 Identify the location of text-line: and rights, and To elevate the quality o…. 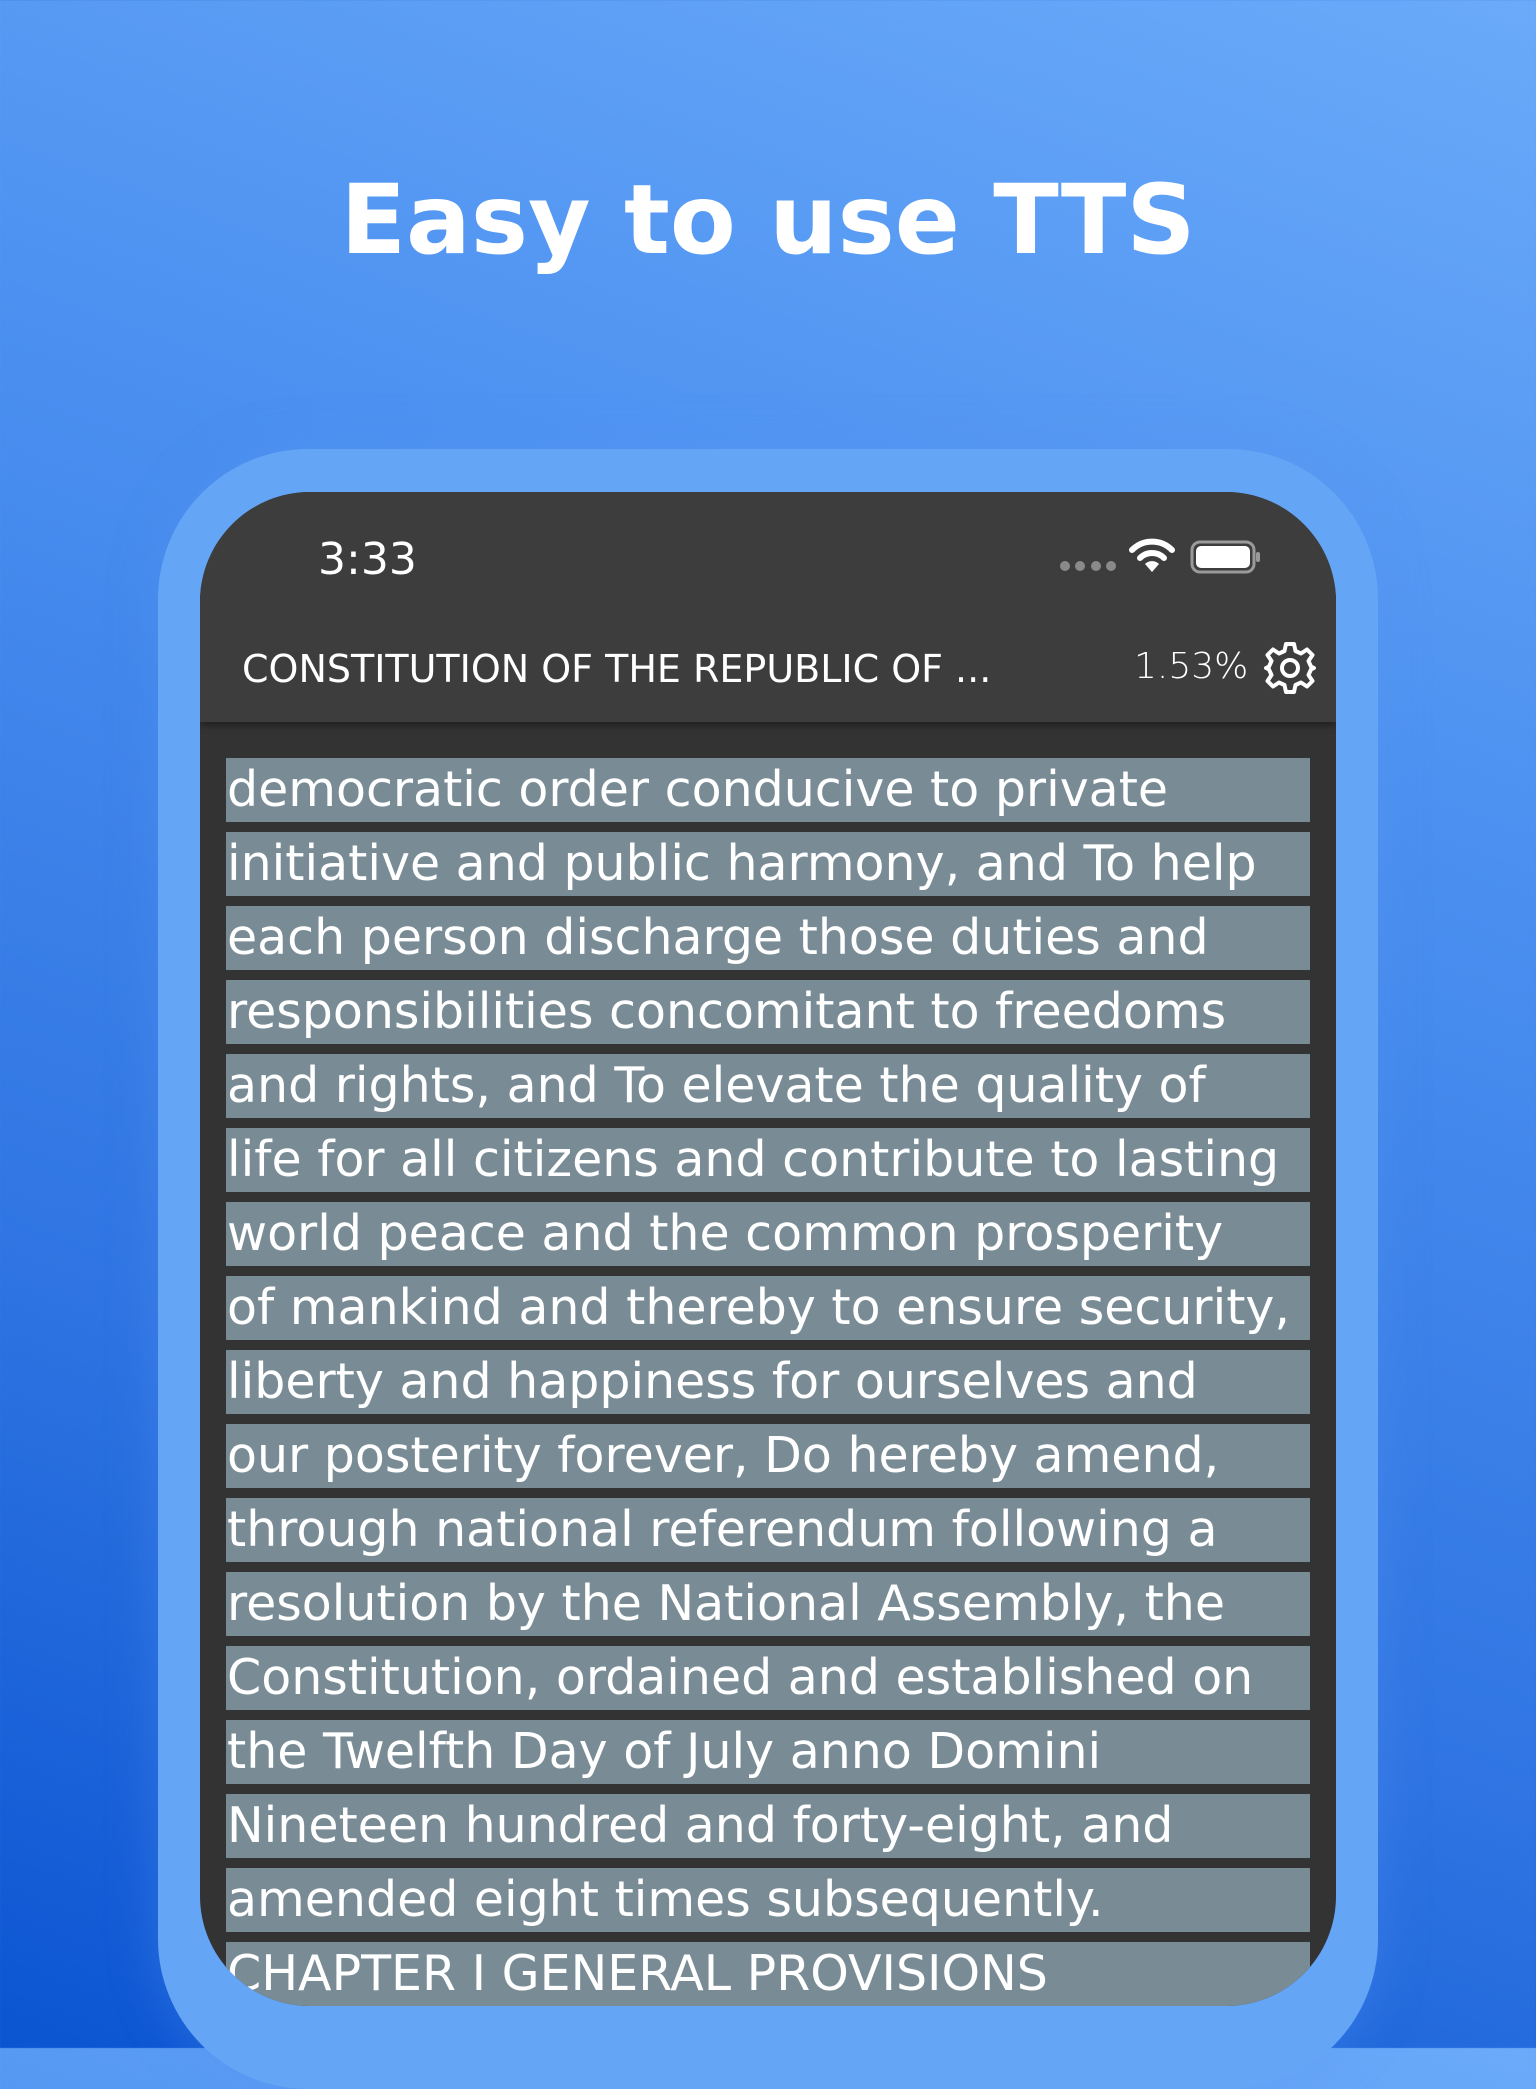
(768, 1086).